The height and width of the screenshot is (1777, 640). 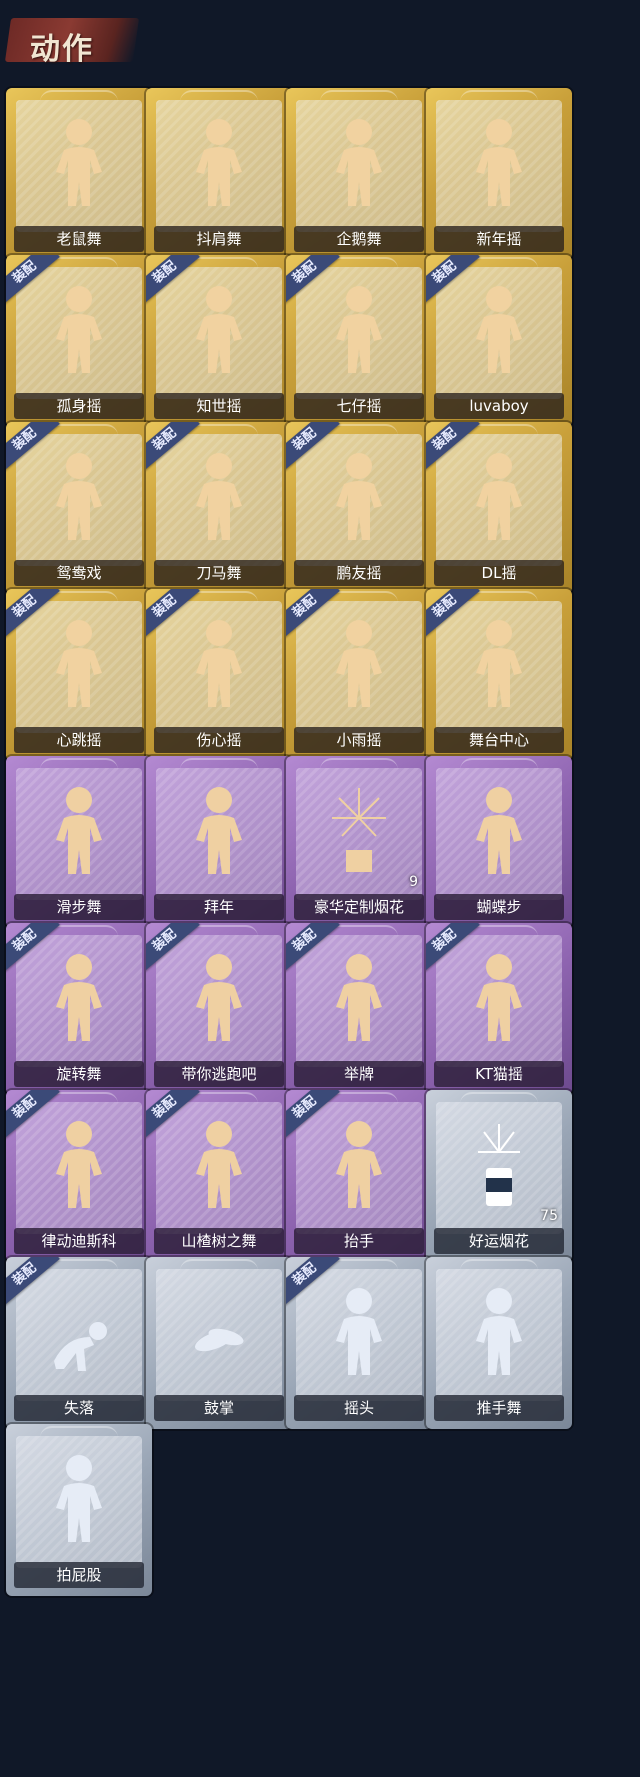 I want to click on emote-name: 好运烟花, so click(x=499, y=1241).